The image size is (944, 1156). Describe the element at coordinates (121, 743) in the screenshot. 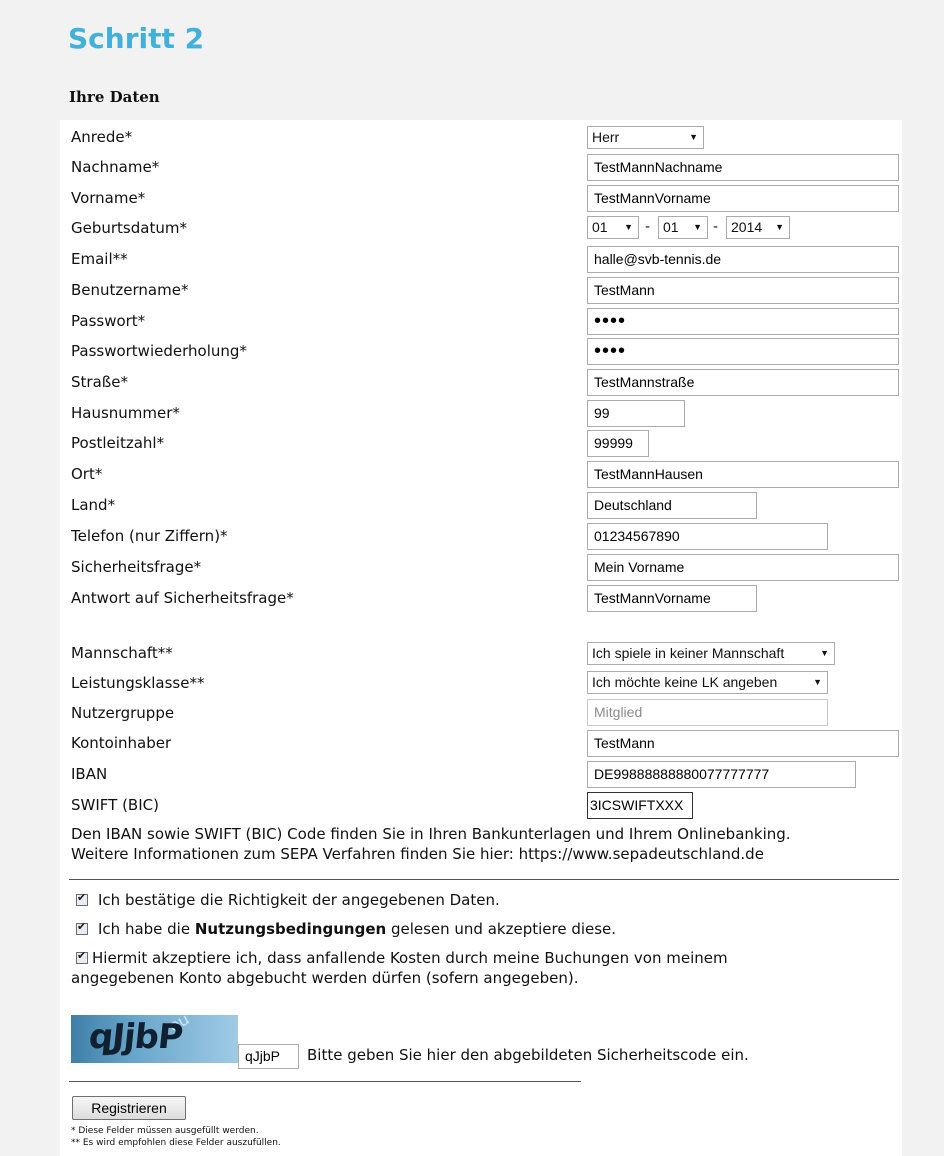

I see `label-kontoinhaber: Kontoinhaber` at that location.